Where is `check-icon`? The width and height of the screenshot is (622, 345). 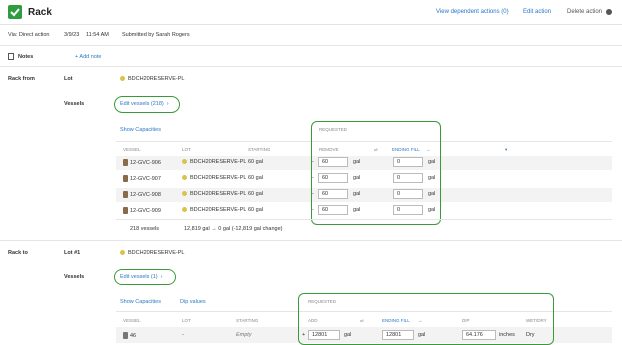
check-icon is located at coordinates (15, 12).